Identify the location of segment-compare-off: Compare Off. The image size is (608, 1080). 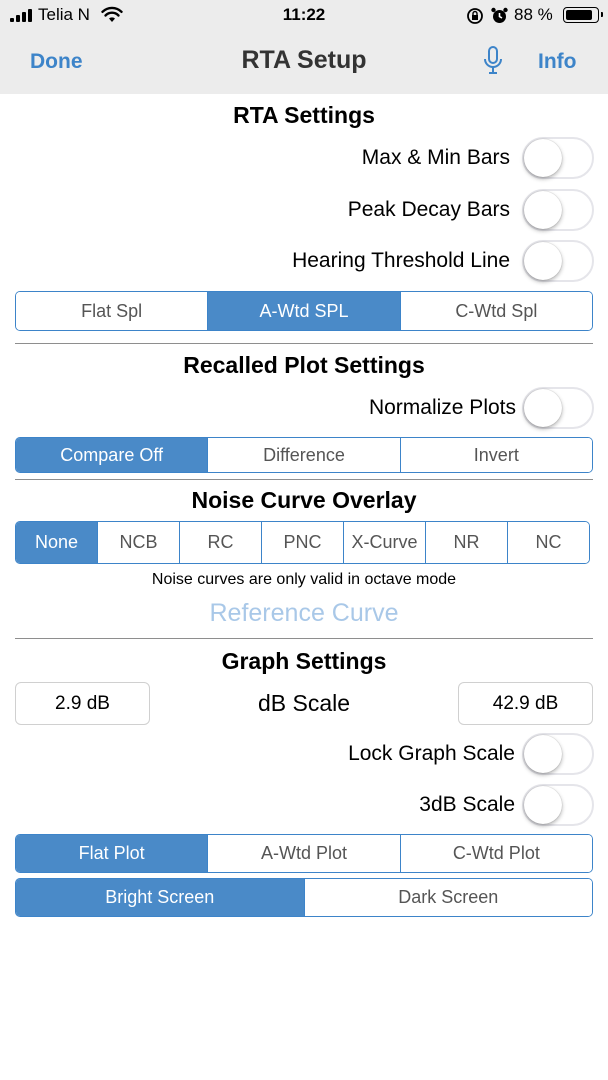
(112, 455).